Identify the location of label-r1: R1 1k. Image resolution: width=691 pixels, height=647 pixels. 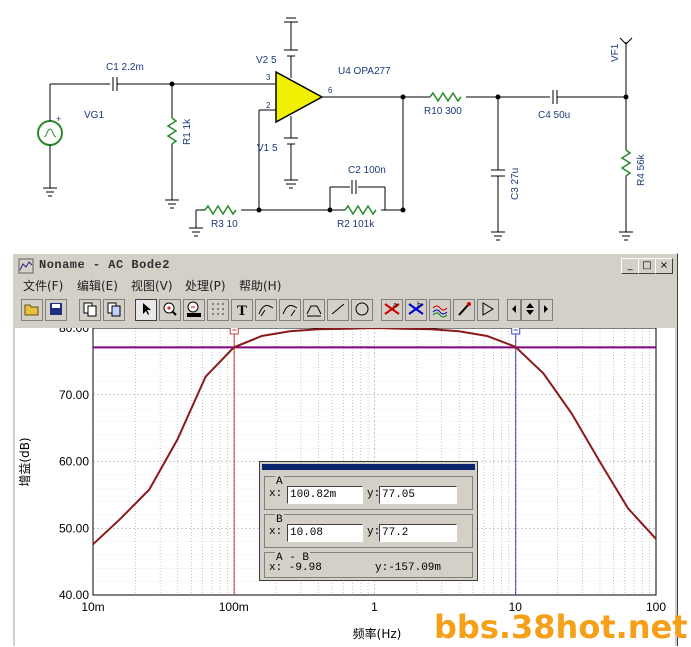
(187, 131).